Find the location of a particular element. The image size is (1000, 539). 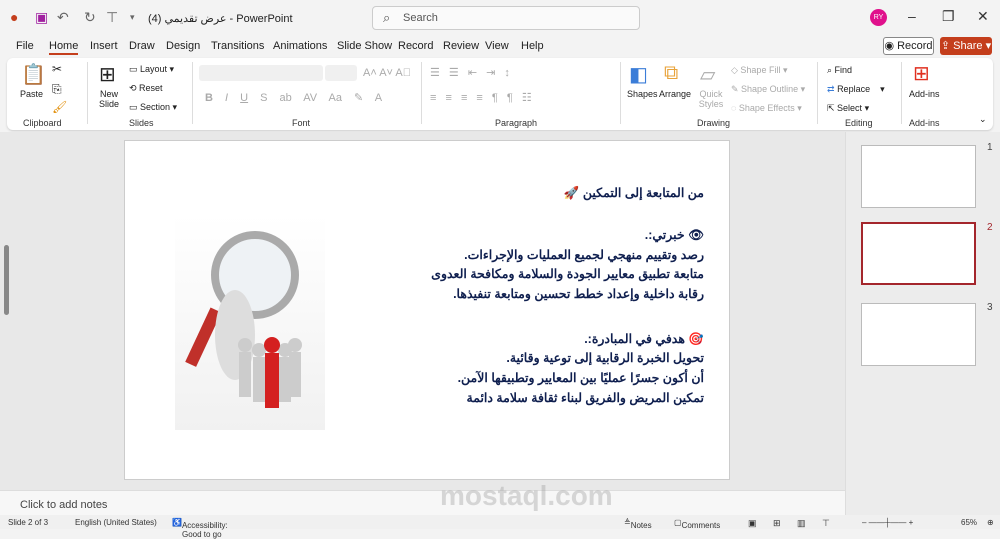

accessibility-status: ♿ Accessibility: Good to go is located at coordinates (200, 528).